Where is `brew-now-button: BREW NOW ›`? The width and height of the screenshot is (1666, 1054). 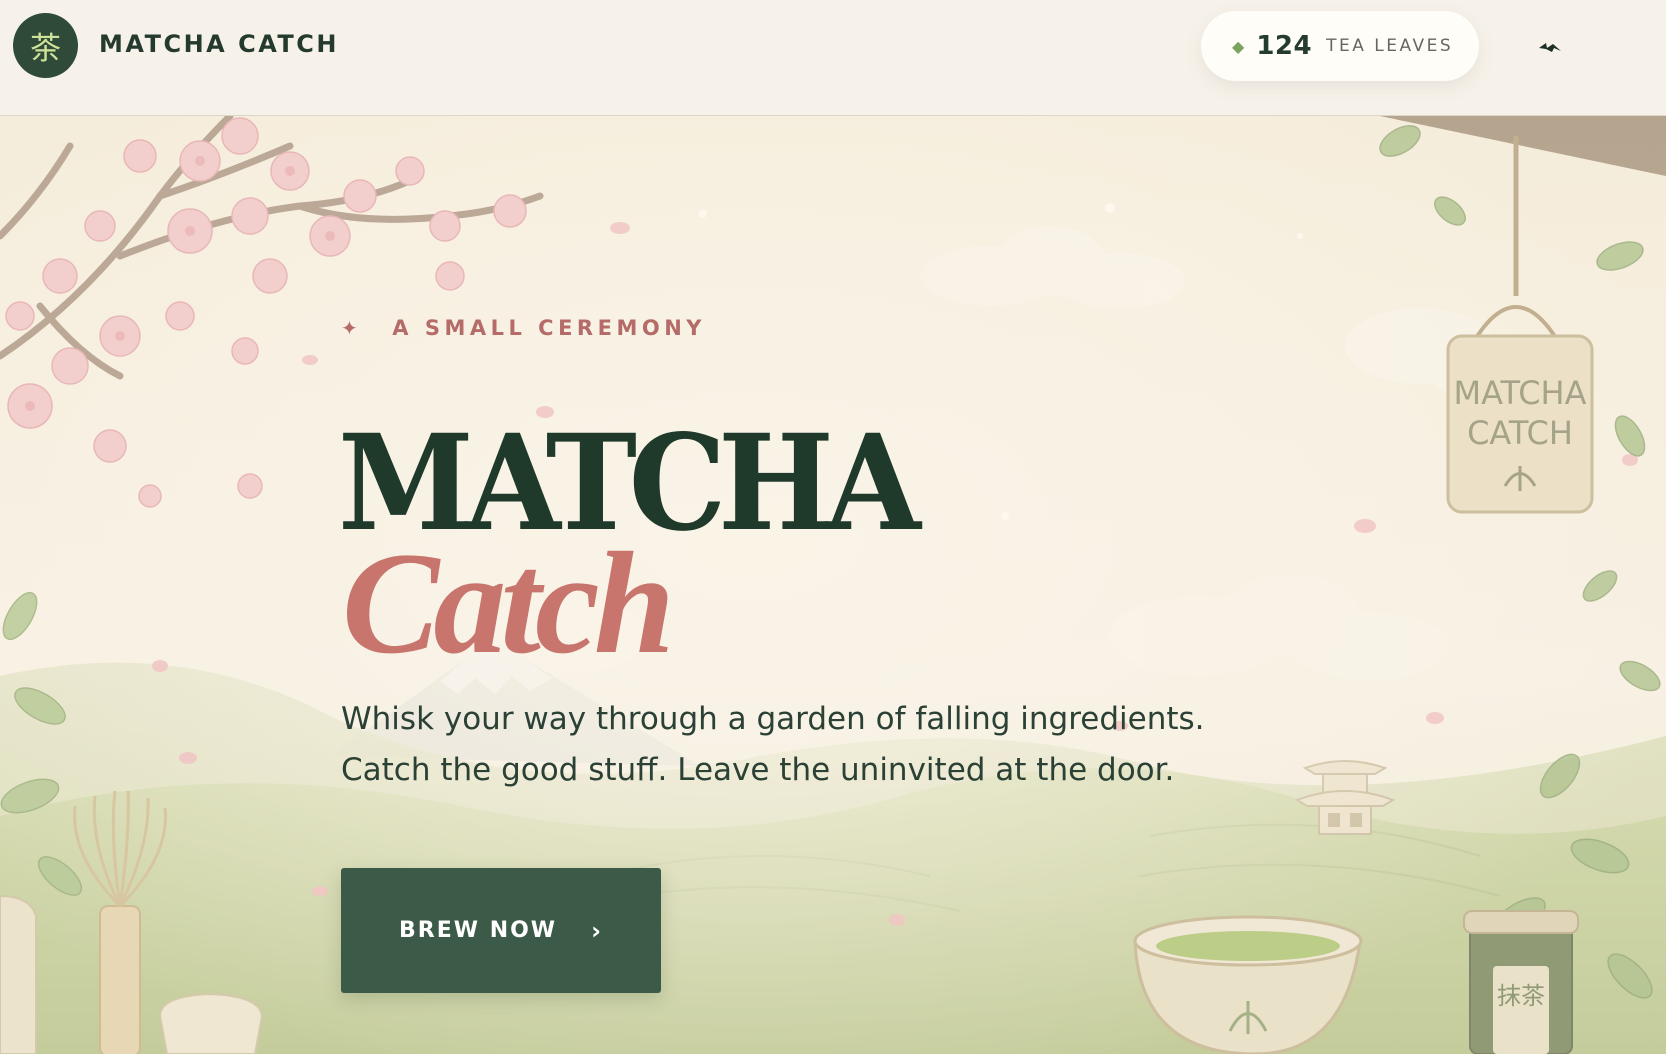
brew-now-button: BREW NOW › is located at coordinates (501, 930).